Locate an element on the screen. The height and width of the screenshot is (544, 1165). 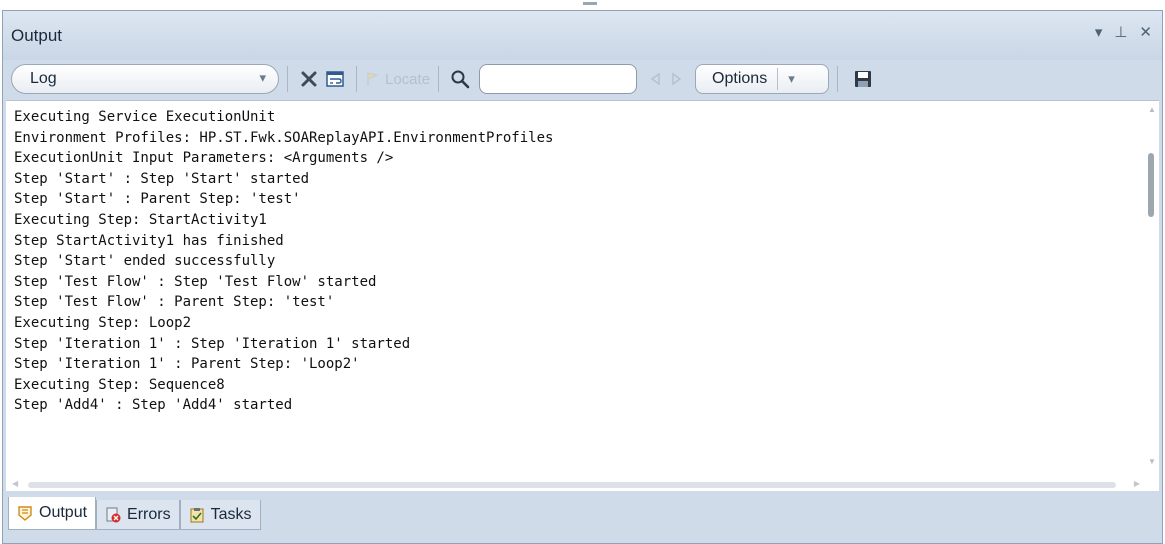
clear-x-icon is located at coordinates (309, 79).